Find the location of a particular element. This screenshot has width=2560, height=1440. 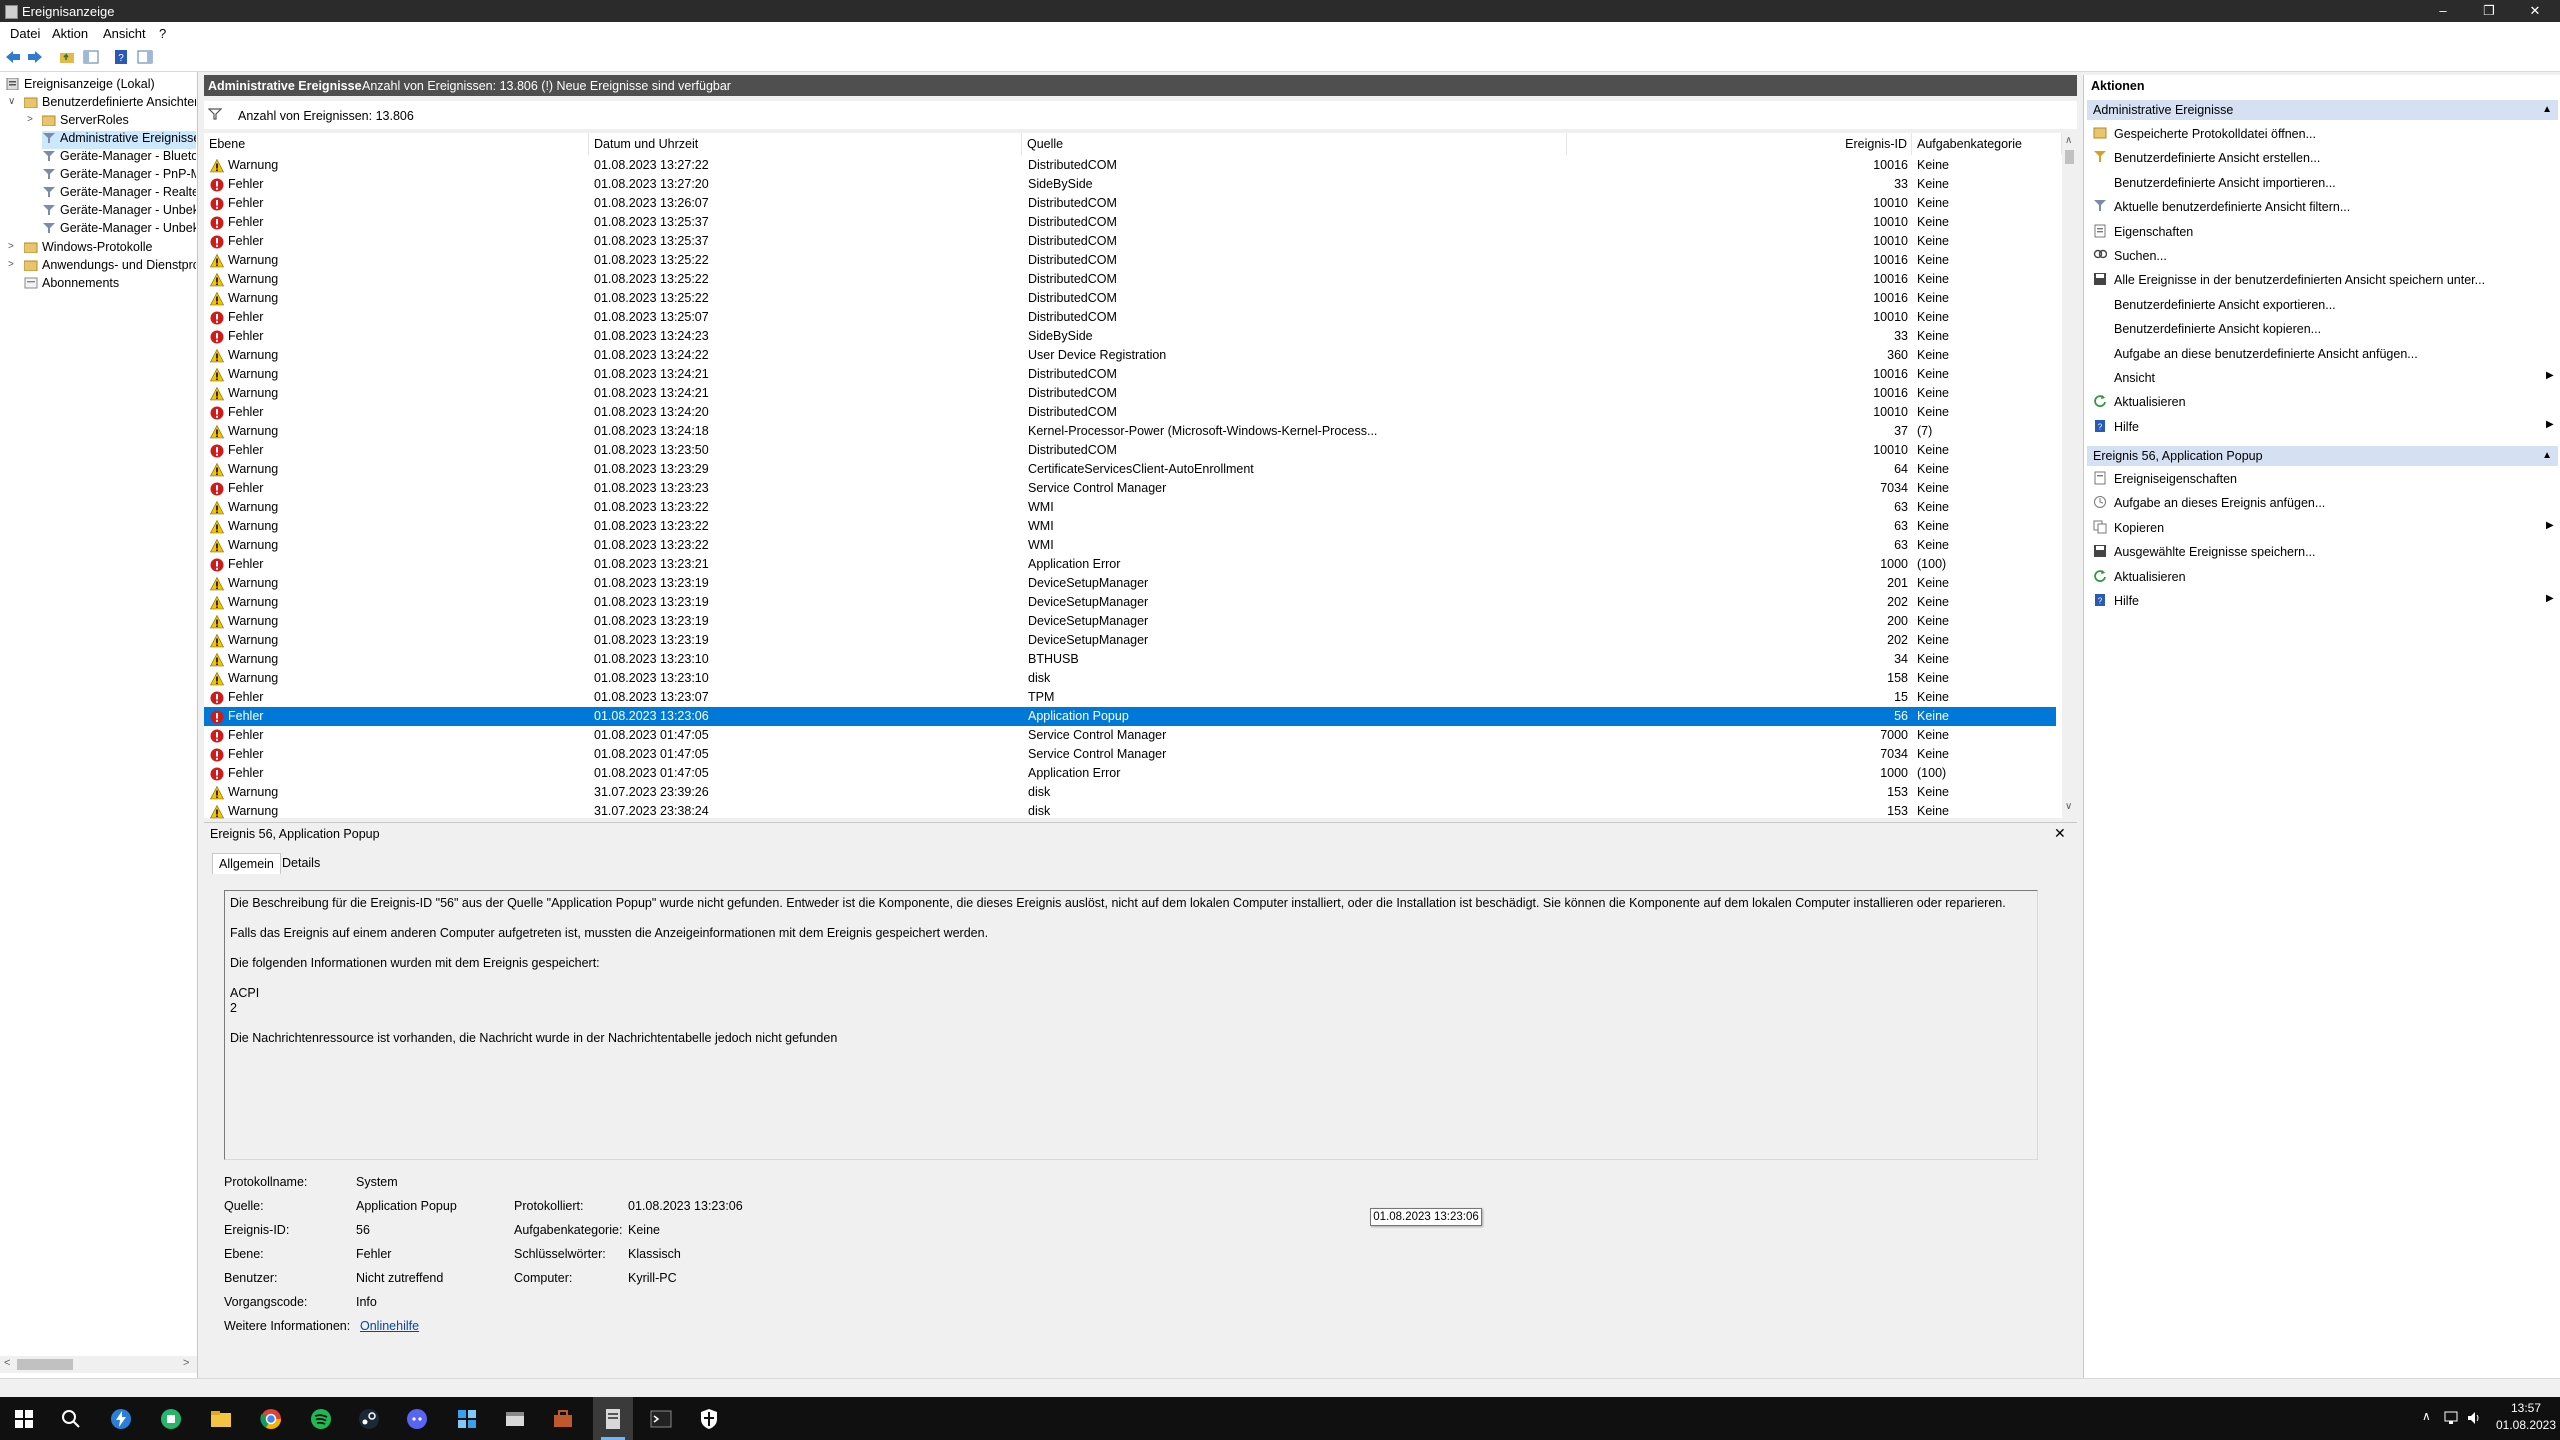

close-window-button: ✕ is located at coordinates (2535, 11).